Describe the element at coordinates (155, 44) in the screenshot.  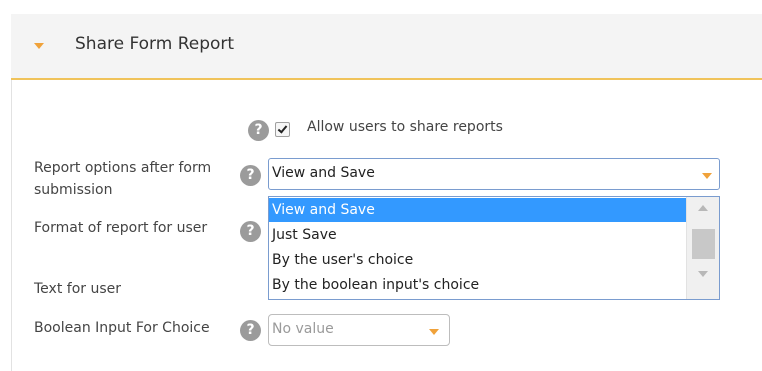
I see `section-title: Share Form Report` at that location.